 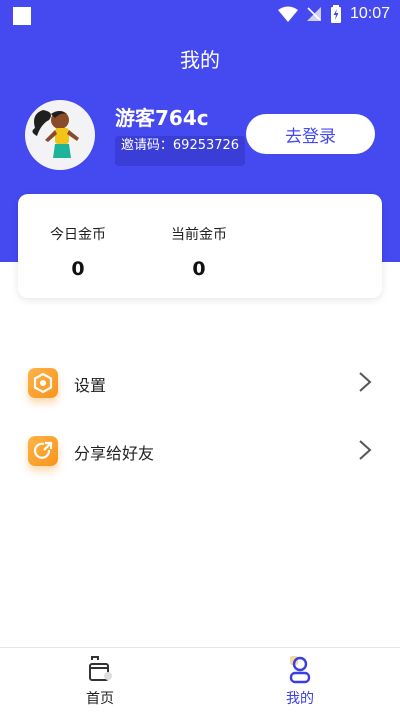 What do you see at coordinates (162, 118) in the screenshot?
I see `username: 游客764c` at bounding box center [162, 118].